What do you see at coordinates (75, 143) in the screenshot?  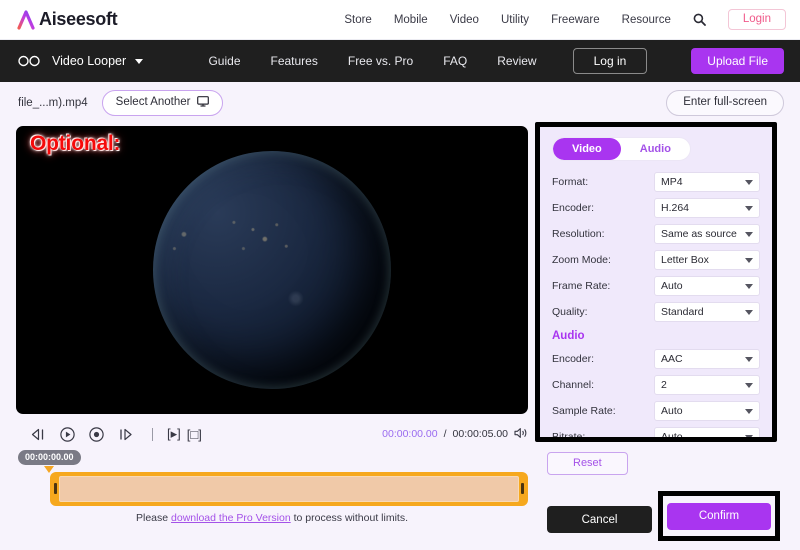 I see `optional-overlay-text: Optional:` at bounding box center [75, 143].